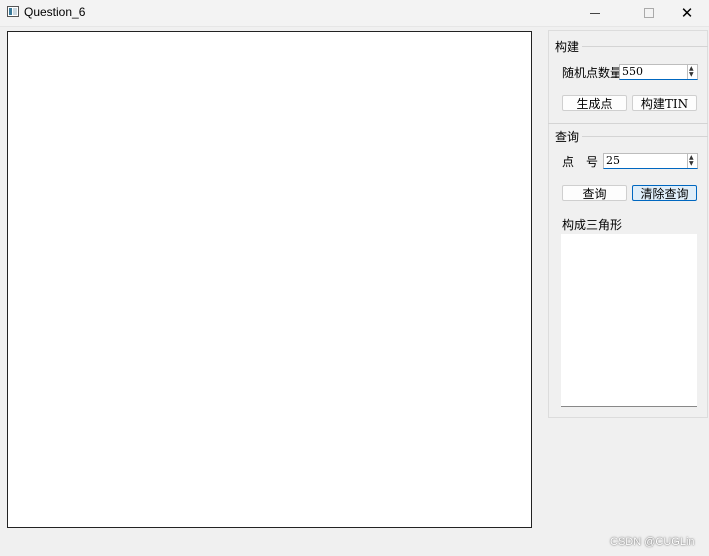 The image size is (709, 556). Describe the element at coordinates (629, 320) in the screenshot. I see `triangles-list` at that location.